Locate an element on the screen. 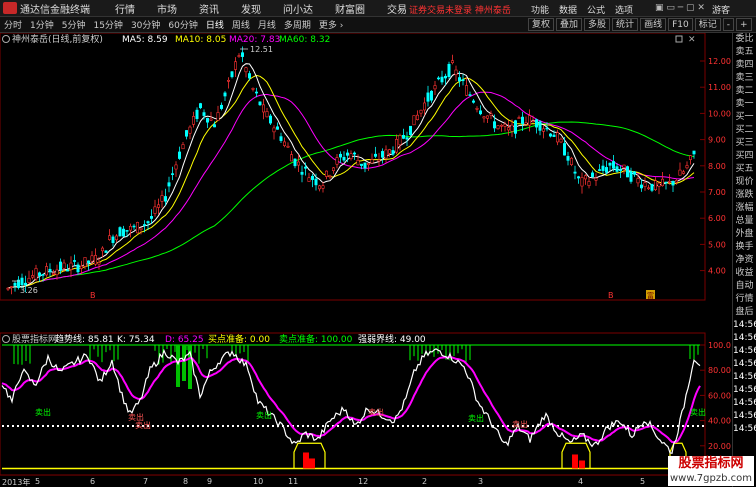  indicator-title: 股票指标网 is located at coordinates (34, 339).